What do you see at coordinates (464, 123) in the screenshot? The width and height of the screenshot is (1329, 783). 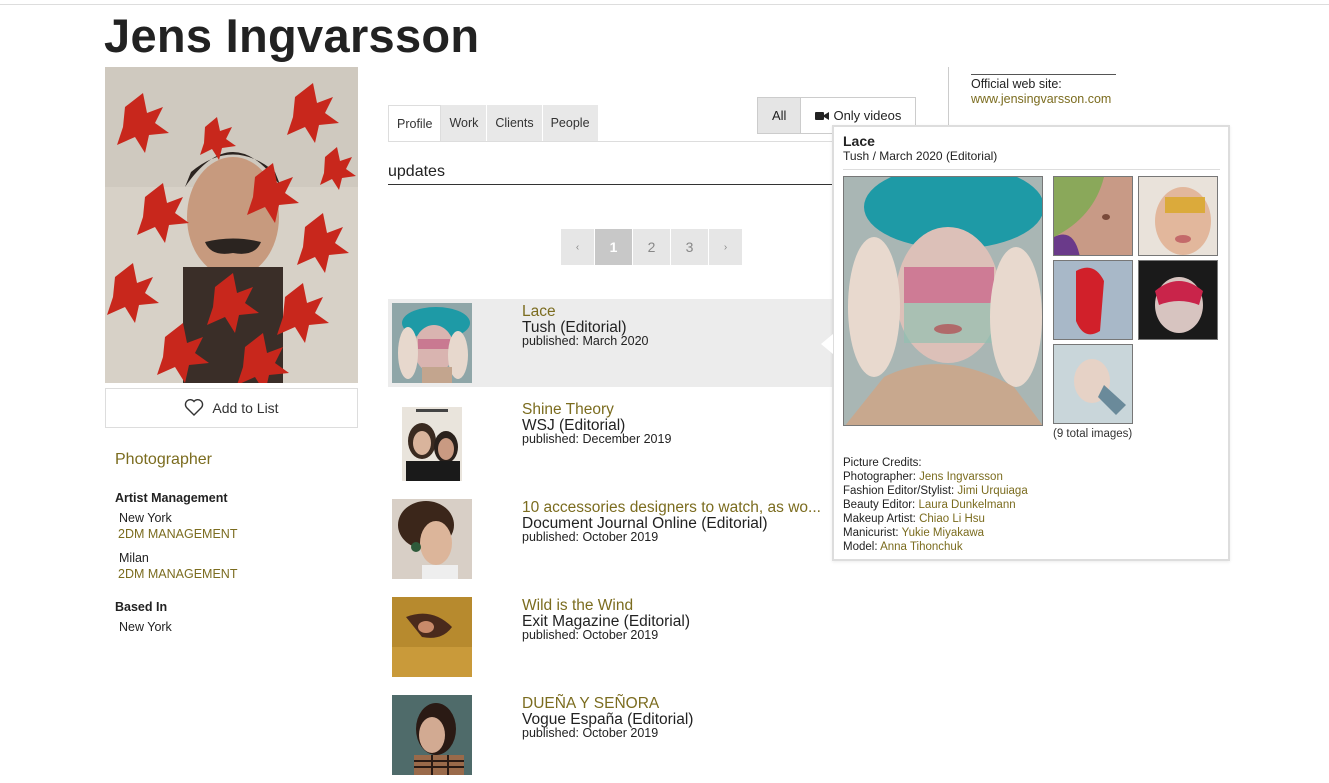 I see `tab-work: Work` at bounding box center [464, 123].